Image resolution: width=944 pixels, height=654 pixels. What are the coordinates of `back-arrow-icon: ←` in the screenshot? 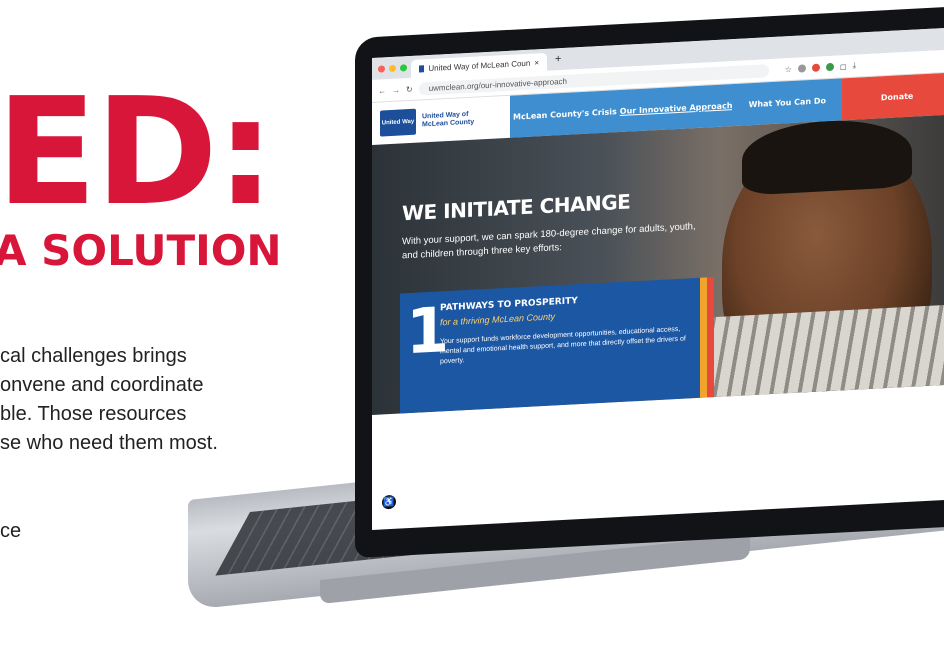 It's located at (382, 90).